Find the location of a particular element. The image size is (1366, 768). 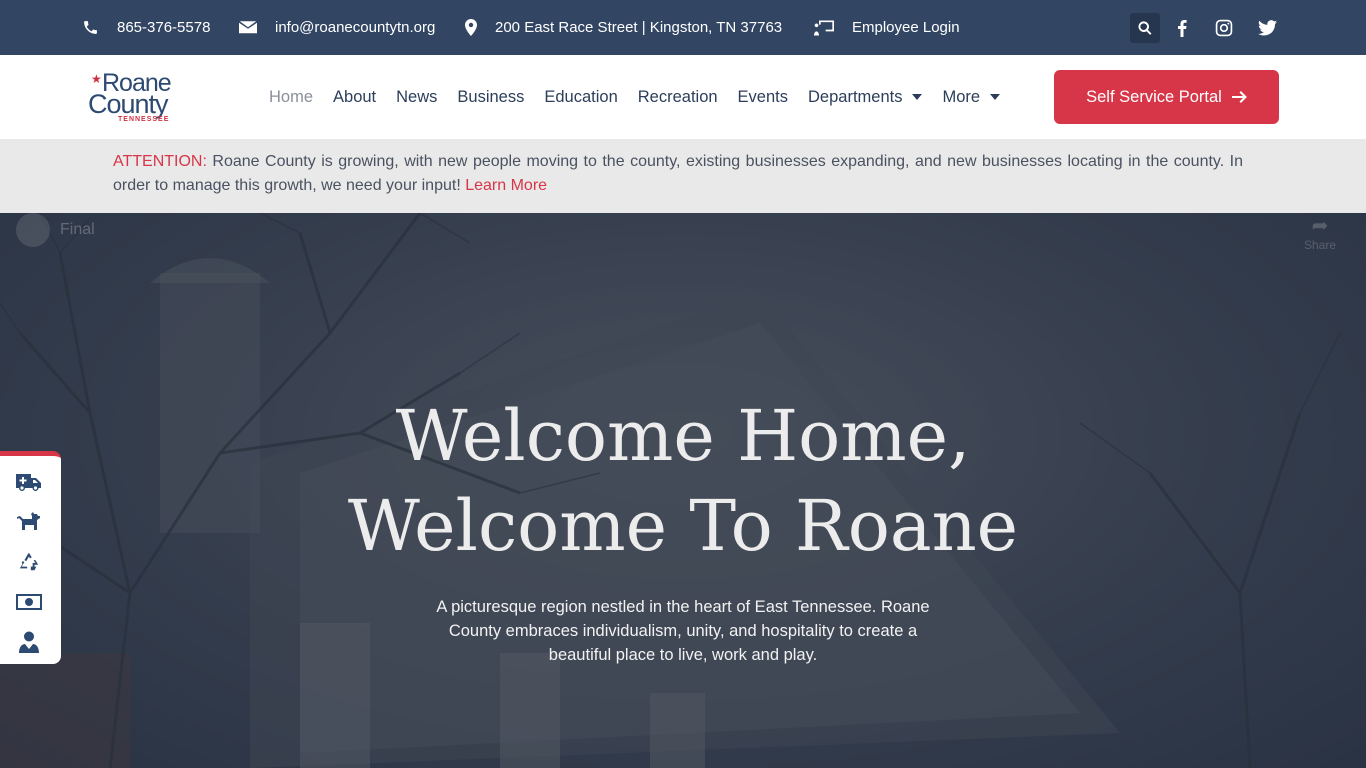

map-marker-icon is located at coordinates (471, 27).